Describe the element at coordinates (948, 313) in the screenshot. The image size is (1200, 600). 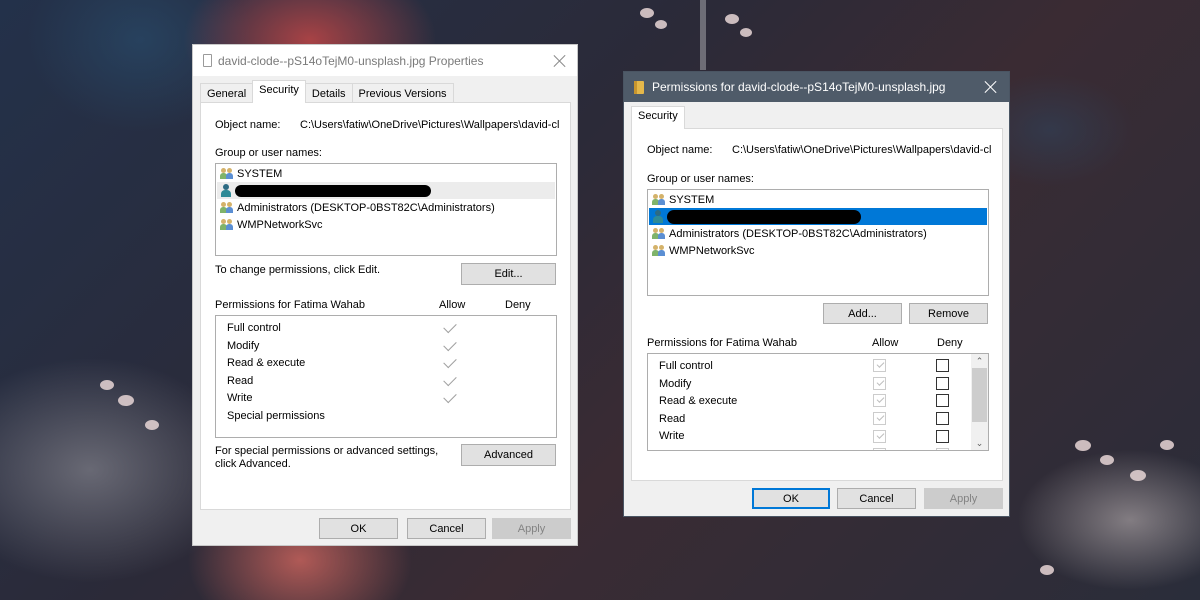
I see `remove-button: Remove` at that location.